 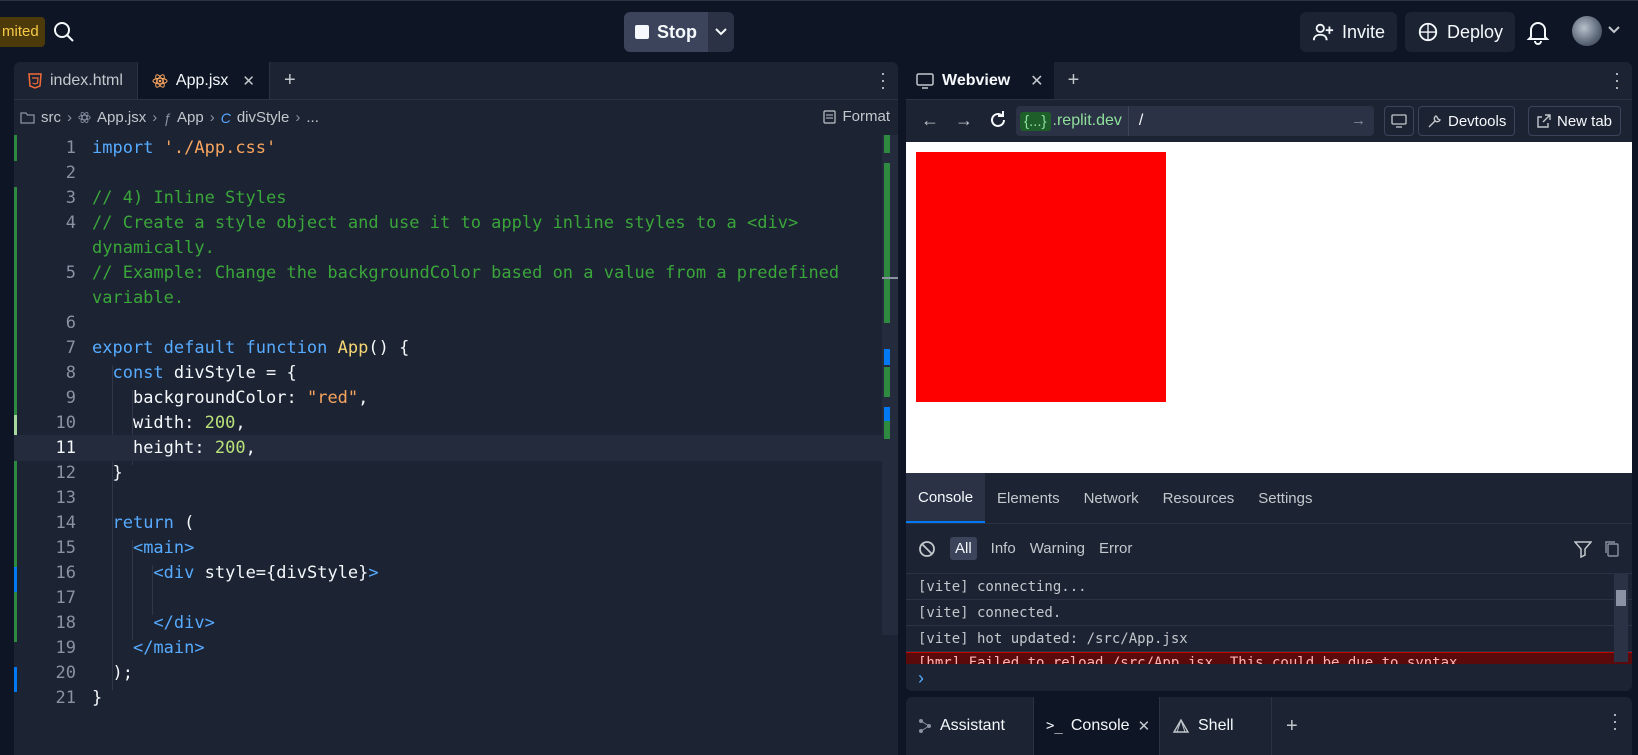 I want to click on devtools-button: Devtools, so click(x=1467, y=121).